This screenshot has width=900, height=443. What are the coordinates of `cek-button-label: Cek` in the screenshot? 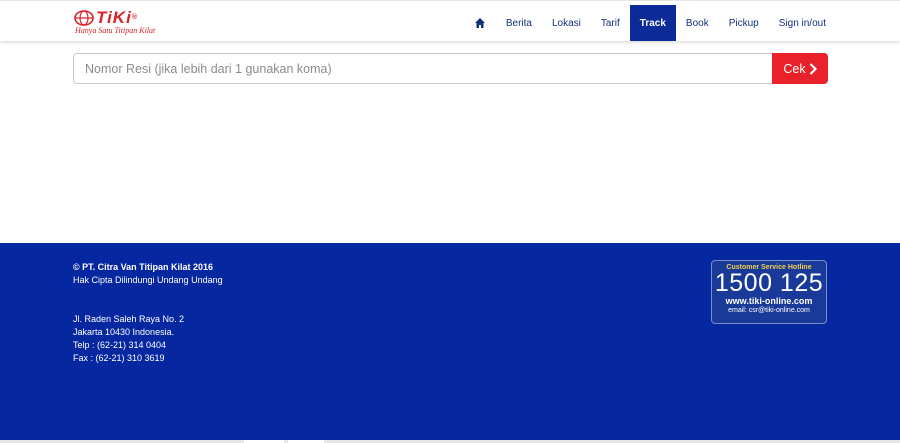 It's located at (794, 68).